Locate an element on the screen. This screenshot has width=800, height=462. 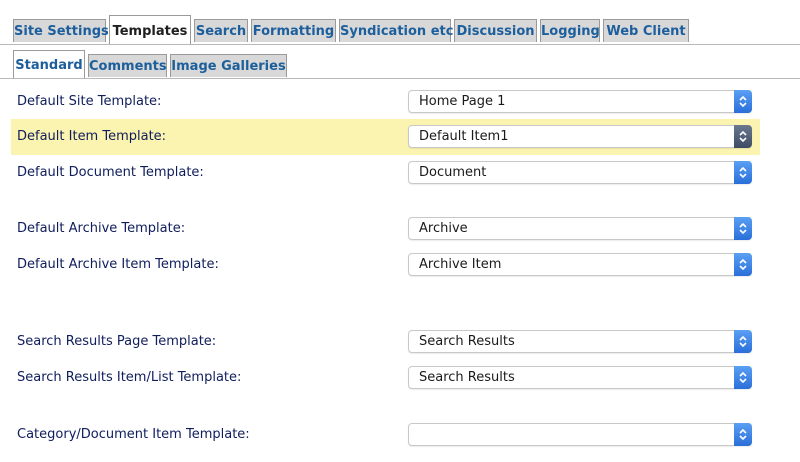
select-value: Archive is located at coordinates (443, 228).